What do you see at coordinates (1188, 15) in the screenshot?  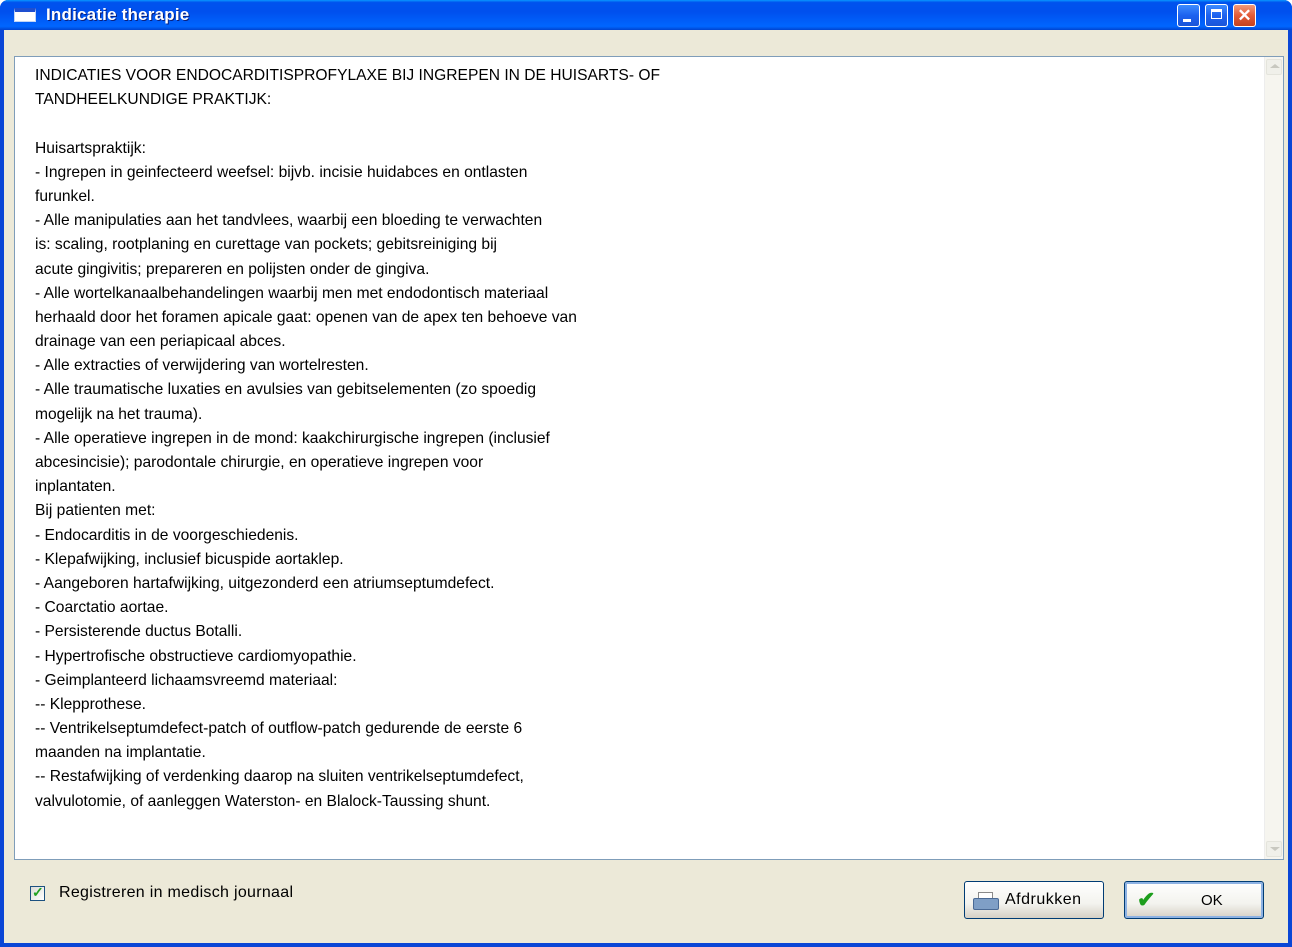 I see `minimize-button` at bounding box center [1188, 15].